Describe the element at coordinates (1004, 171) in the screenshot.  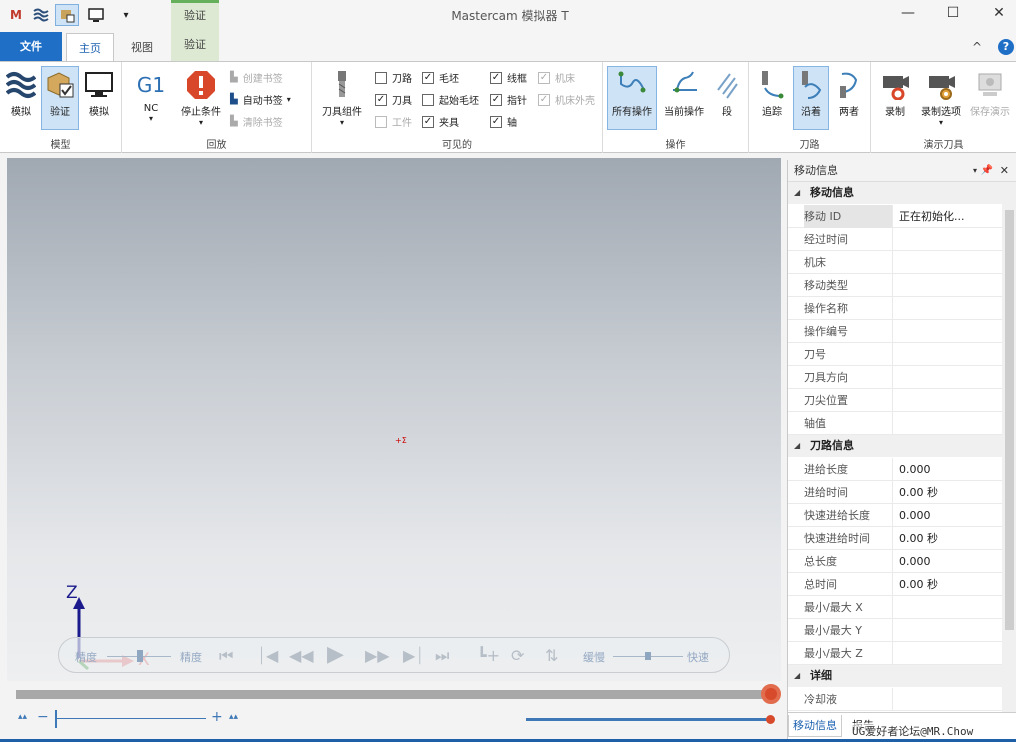
I see `panel-close-icon: ✕` at that location.